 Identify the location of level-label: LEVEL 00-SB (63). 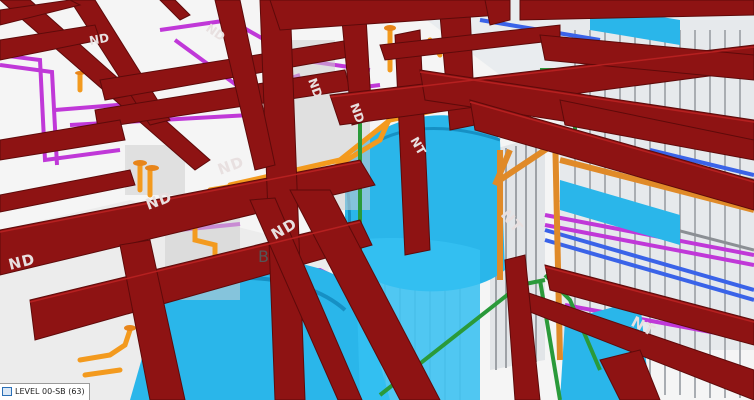
(45, 391).